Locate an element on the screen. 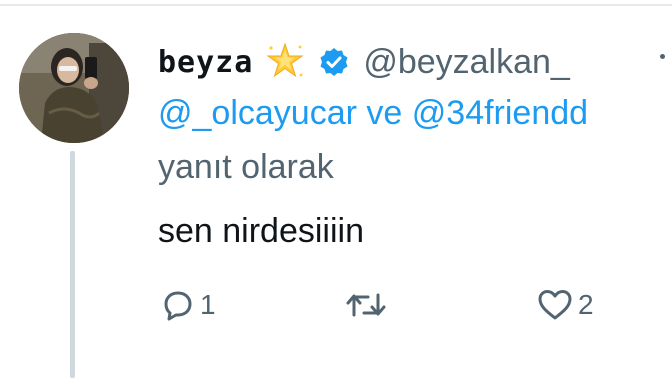  tweet-header: beyza @beyzalkan_ is located at coordinates (364, 62).